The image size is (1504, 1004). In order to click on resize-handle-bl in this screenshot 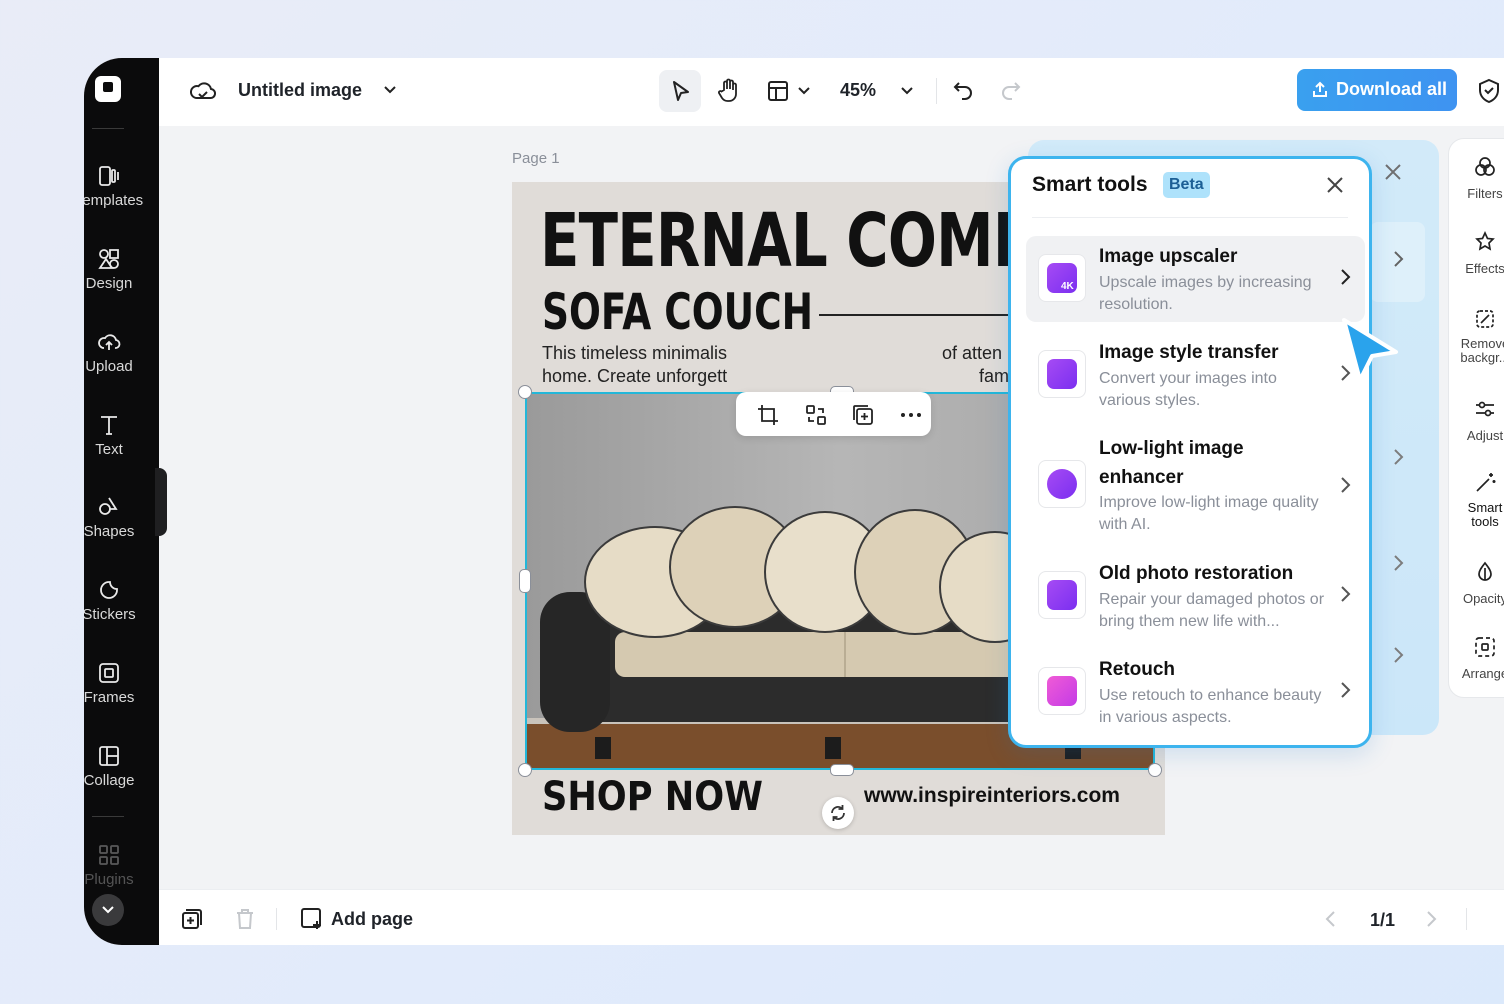, I will do `click(525, 770)`.